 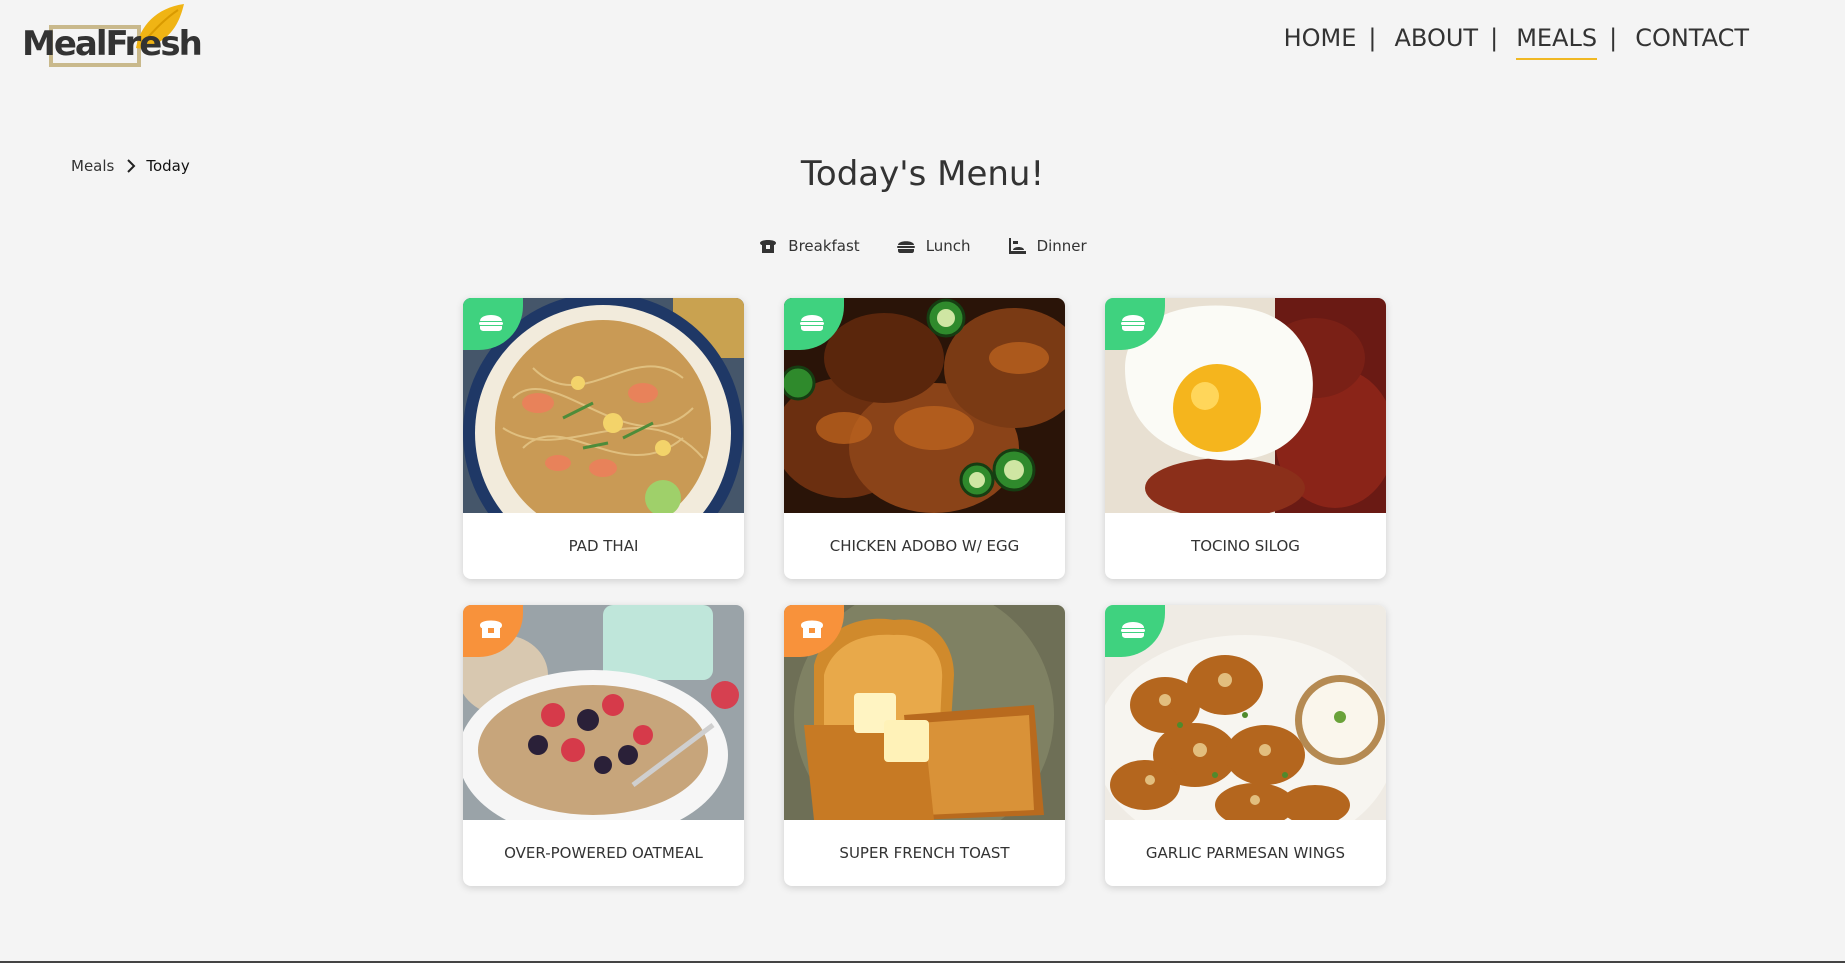 I want to click on meal-name: CHICKEN ADOBO W/ EGG, so click(x=924, y=546).